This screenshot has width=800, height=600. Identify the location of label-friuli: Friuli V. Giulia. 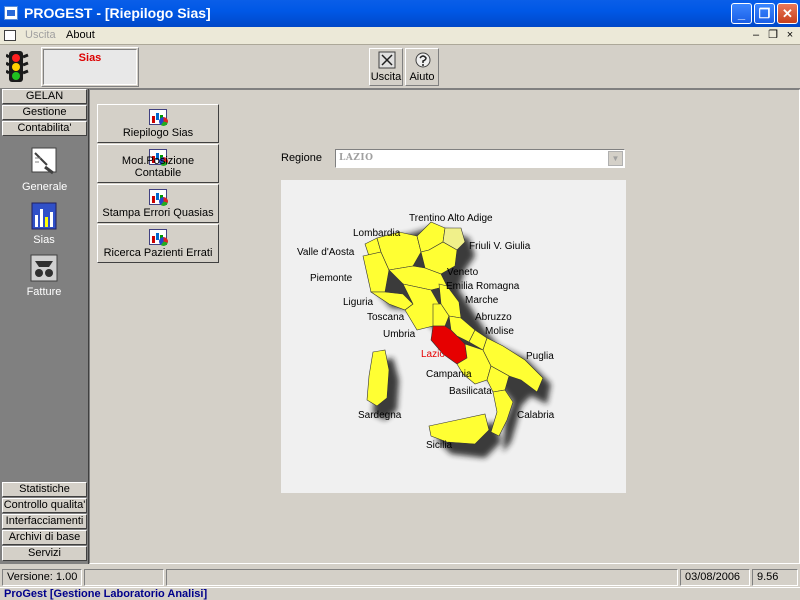
(500, 246).